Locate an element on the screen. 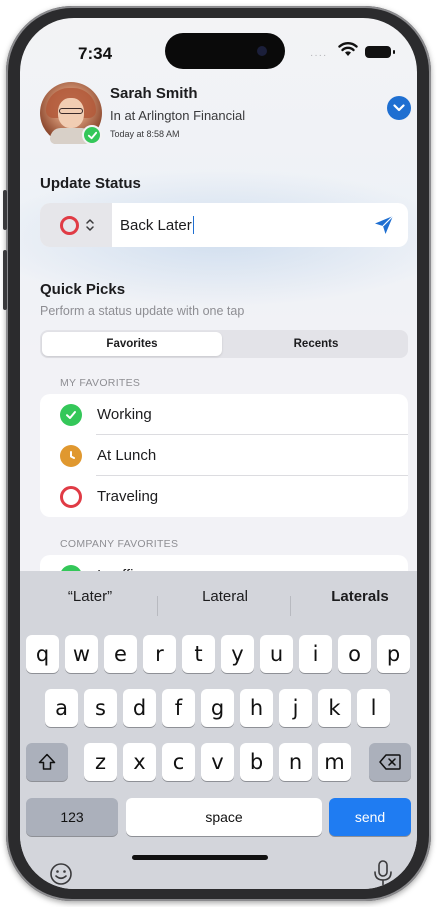 This screenshot has height=907, width=437. available-badge-icon is located at coordinates (92, 135).